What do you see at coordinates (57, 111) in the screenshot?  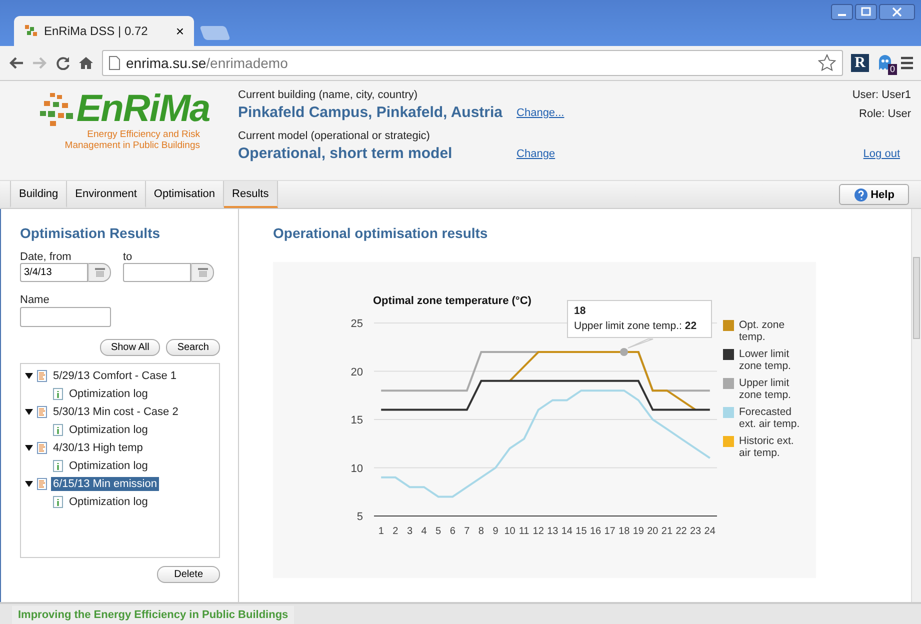 I see `logo-squares-drawing` at bounding box center [57, 111].